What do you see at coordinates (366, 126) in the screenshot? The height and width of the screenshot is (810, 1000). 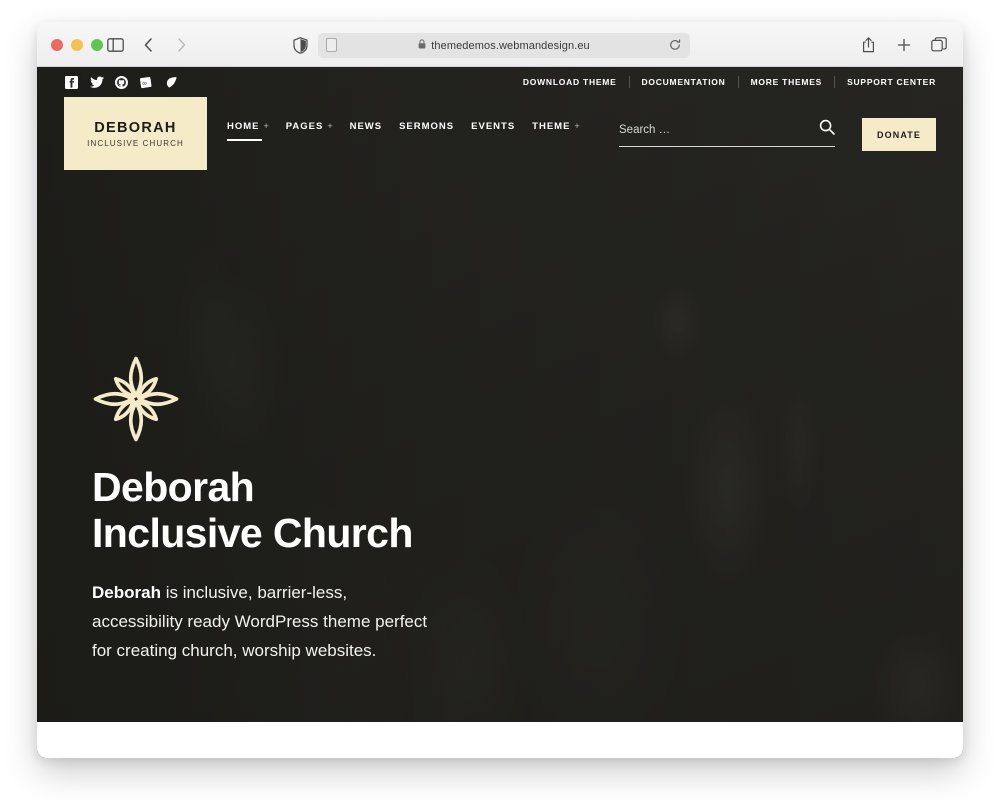 I see `nav-label-news: NEWS` at bounding box center [366, 126].